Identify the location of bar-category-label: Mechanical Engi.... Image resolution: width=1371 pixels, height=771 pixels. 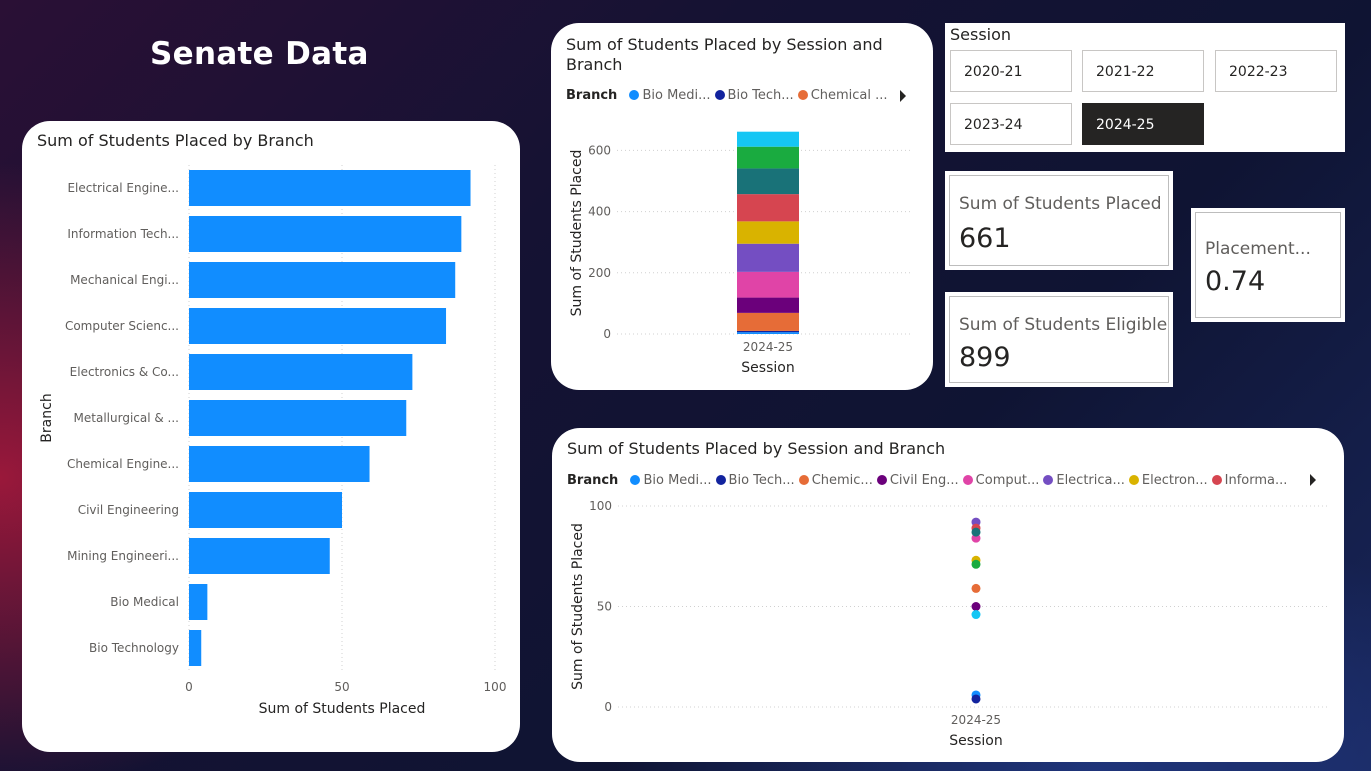
(124, 280).